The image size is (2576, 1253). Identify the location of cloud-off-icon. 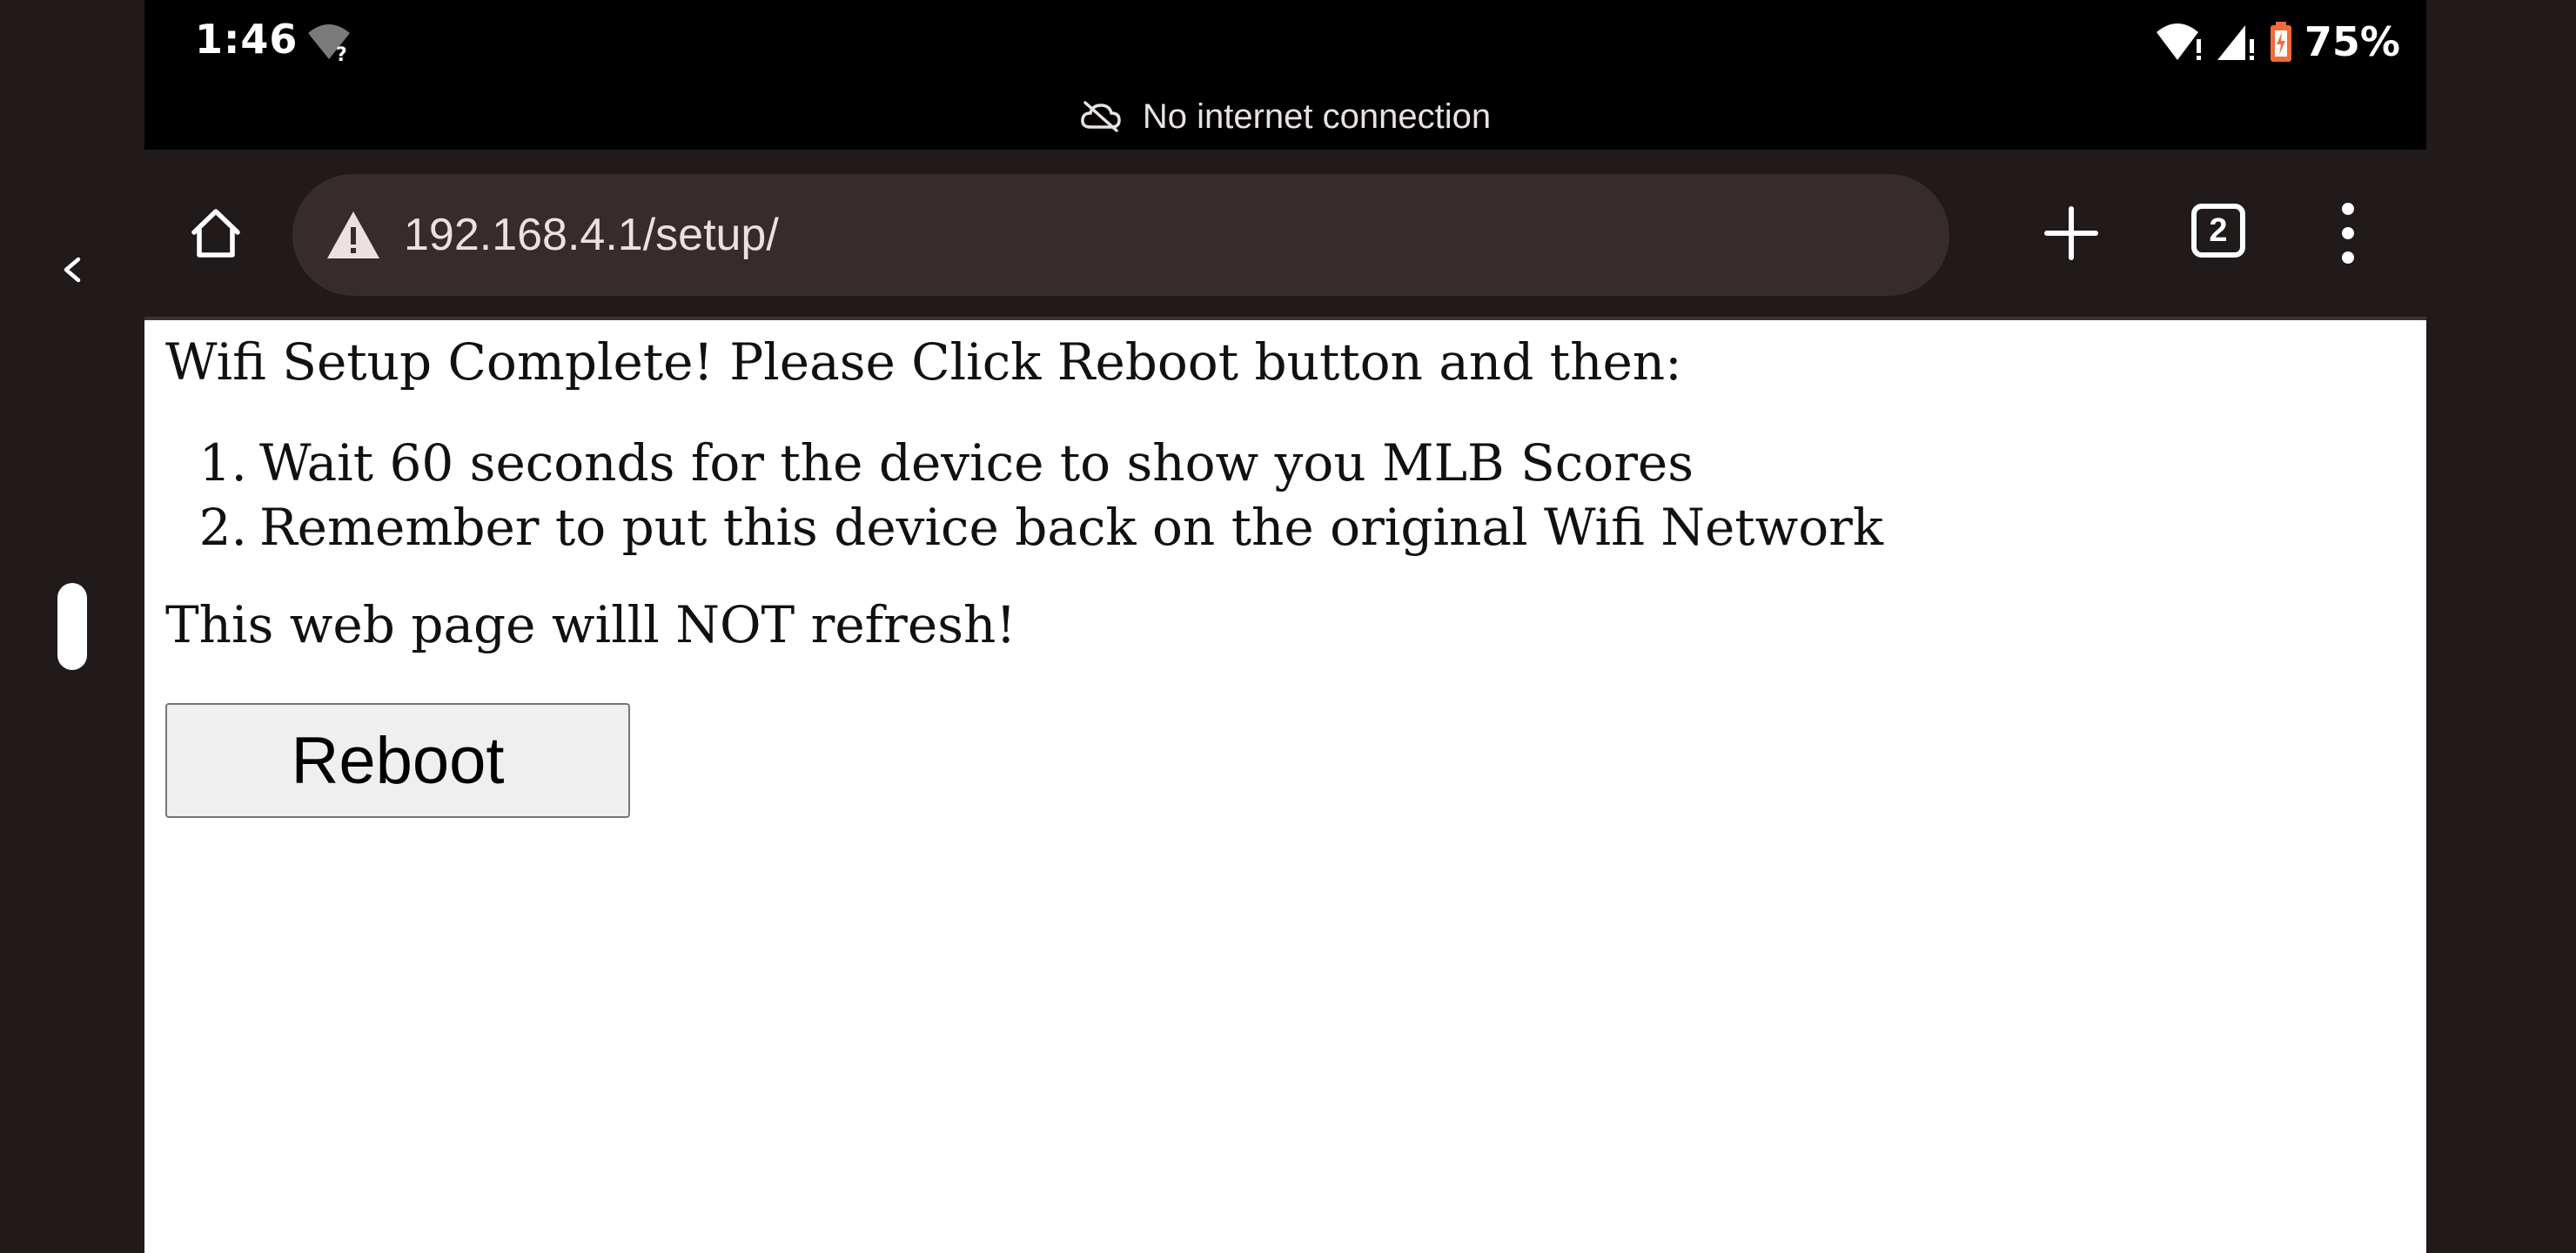
(1101, 116).